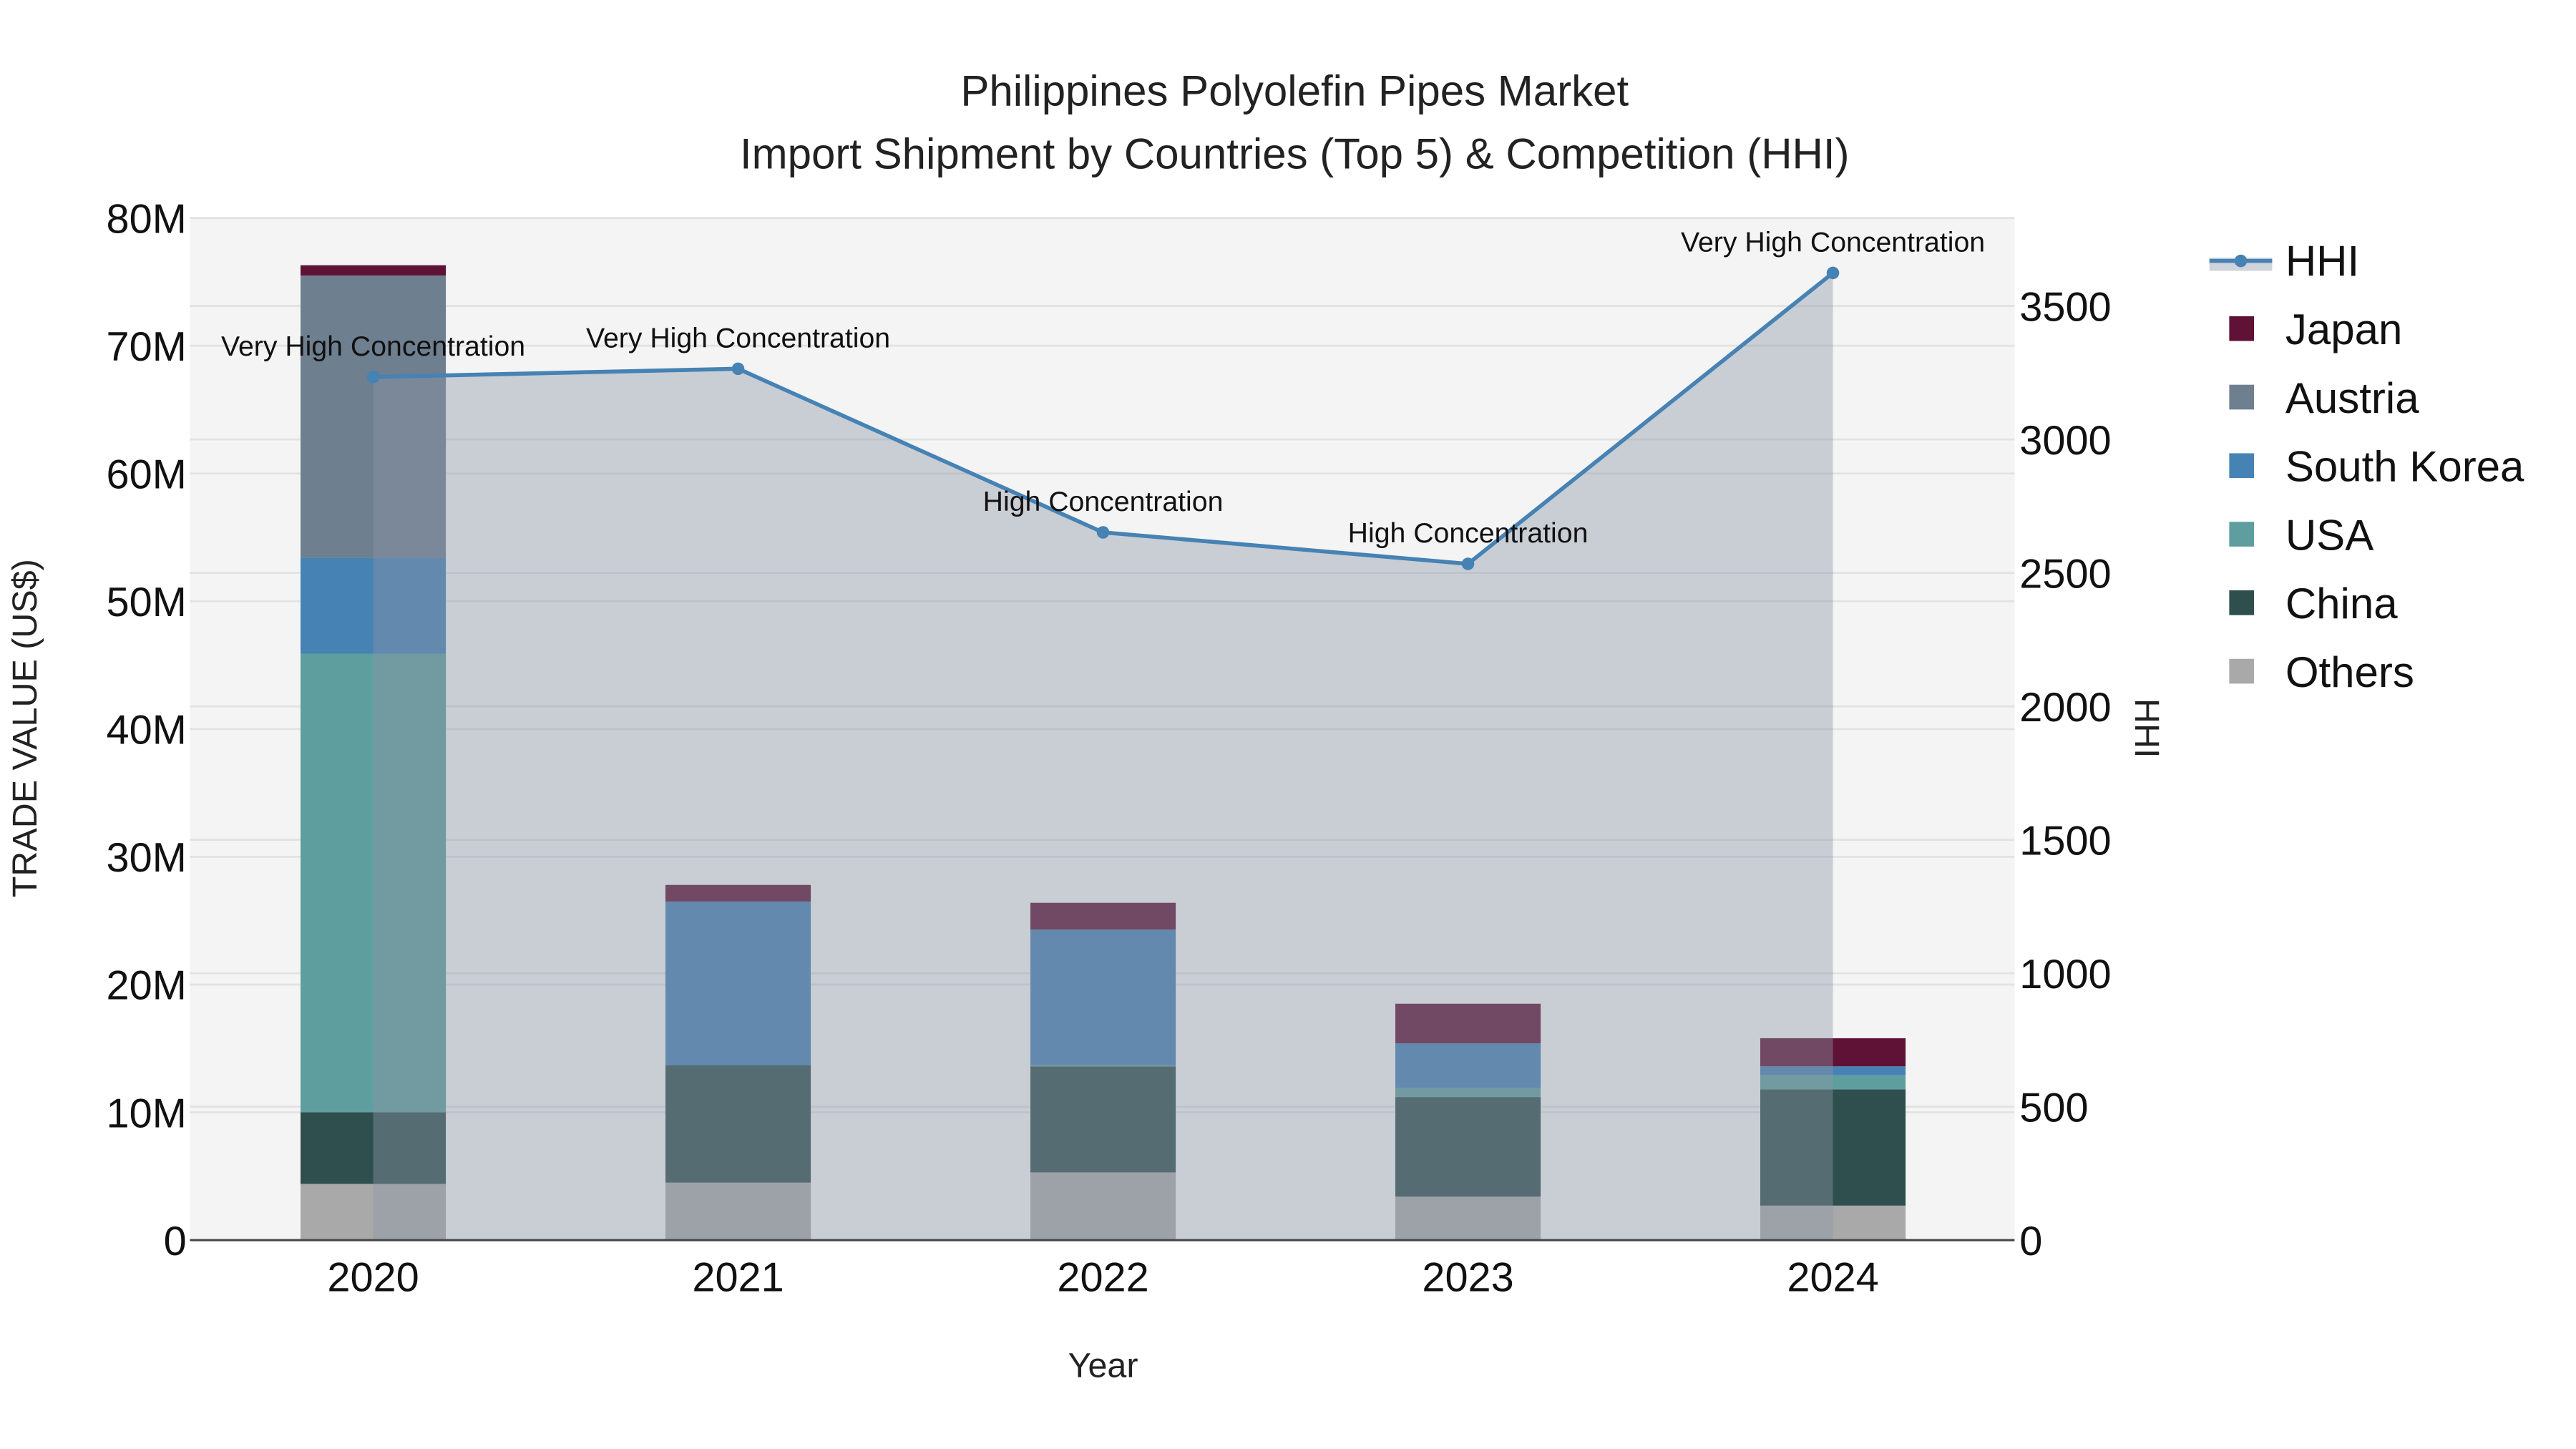  What do you see at coordinates (2284, 261) in the screenshot?
I see `legend-item-hhi: HHI` at bounding box center [2284, 261].